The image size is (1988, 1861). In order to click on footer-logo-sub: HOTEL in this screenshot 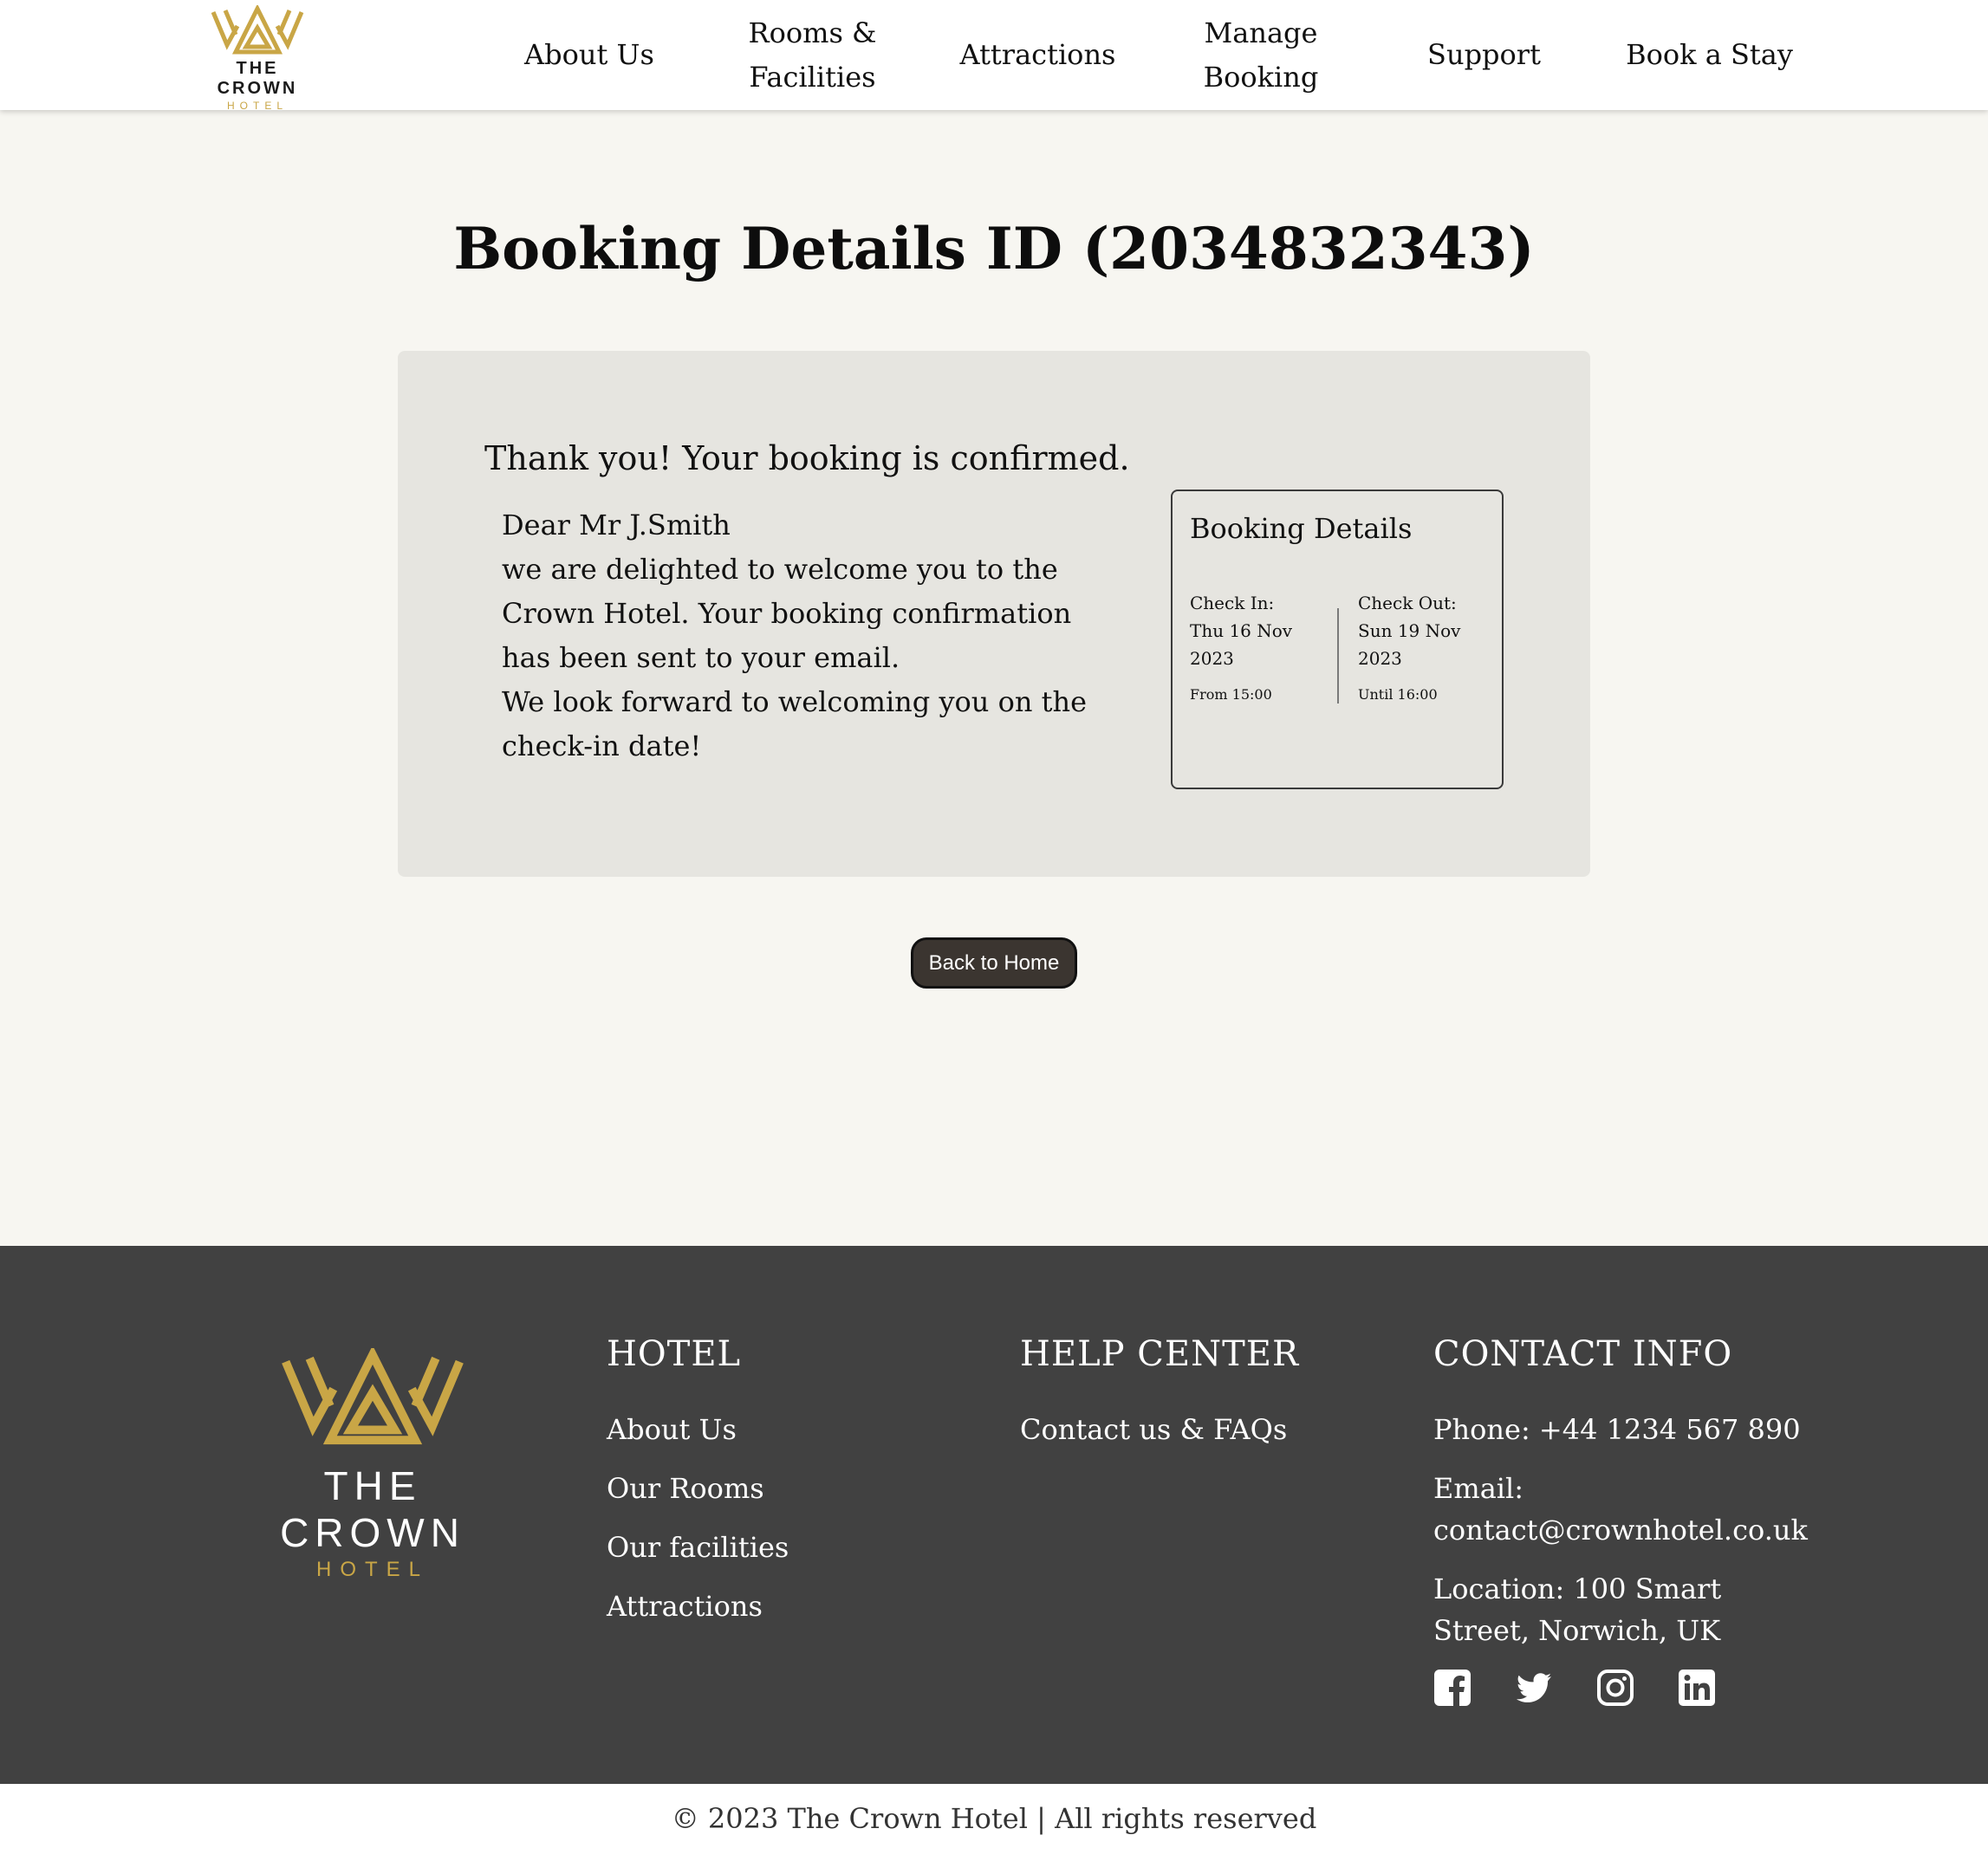, I will do `click(372, 1569)`.